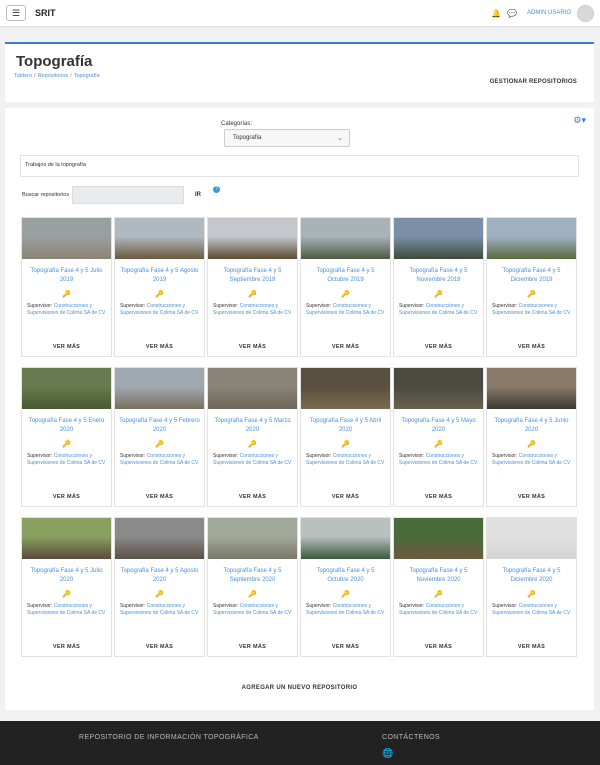  Describe the element at coordinates (299, 688) in the screenshot. I see `add-repository-button: AGREGAR UN NUEVO REPOSITORIO` at that location.